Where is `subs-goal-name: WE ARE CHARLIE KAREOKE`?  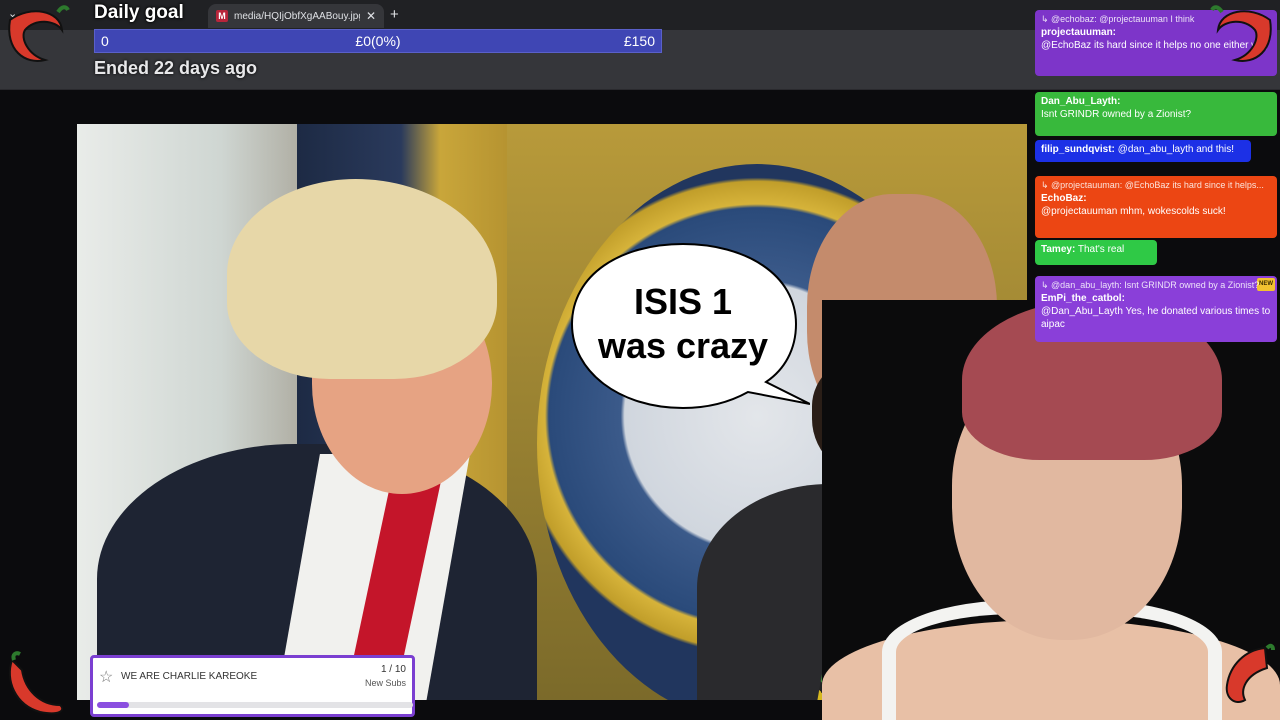 subs-goal-name: WE ARE CHARLIE KAREOKE is located at coordinates (189, 676).